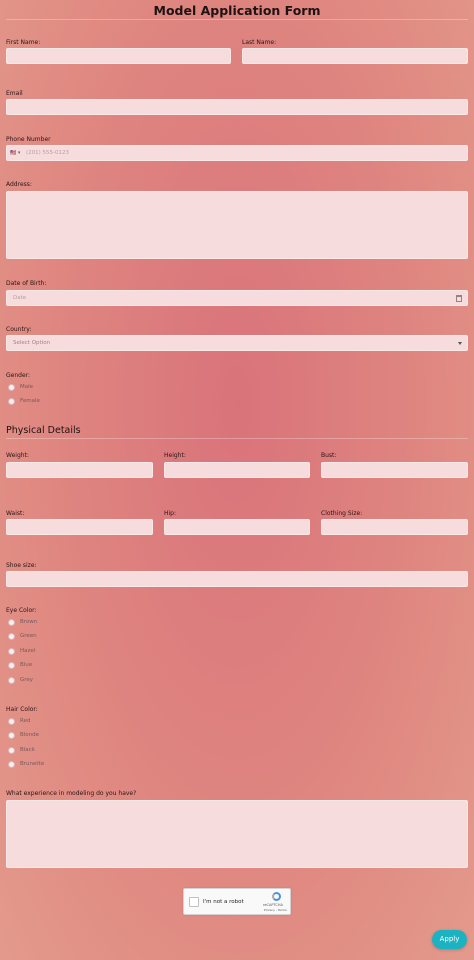  Describe the element at coordinates (32, 343) in the screenshot. I see `country-placeholder: Select Option` at that location.